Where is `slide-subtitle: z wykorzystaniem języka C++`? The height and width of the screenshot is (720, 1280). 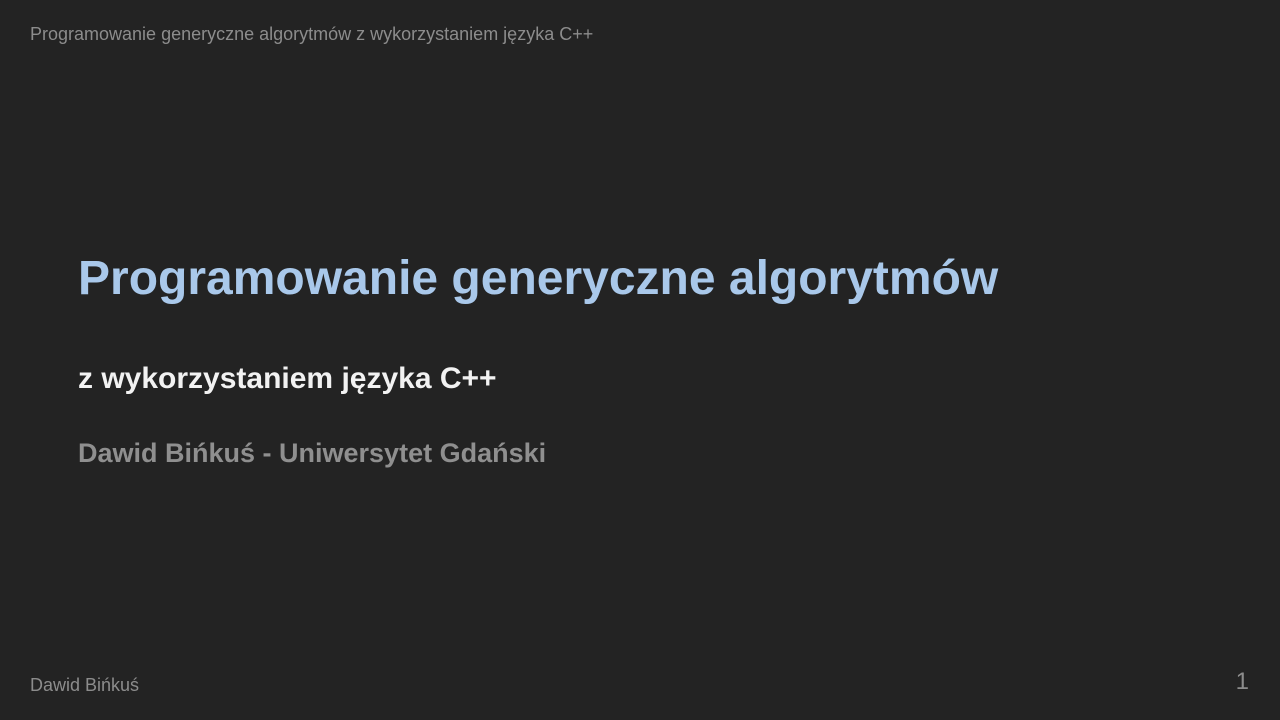 slide-subtitle: z wykorzystaniem języka C++ is located at coordinates (287, 378).